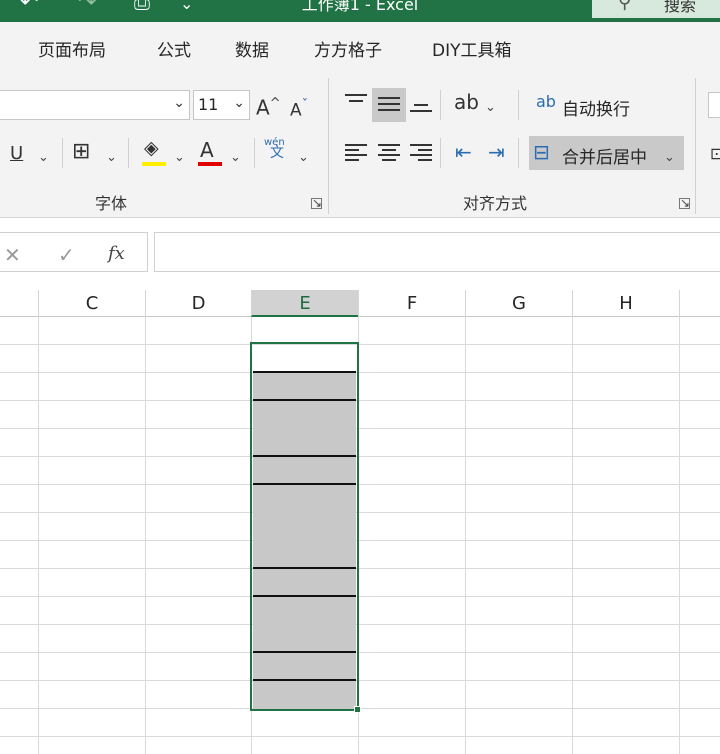 The height and width of the screenshot is (754, 720). I want to click on underline-button: U, so click(16, 154).